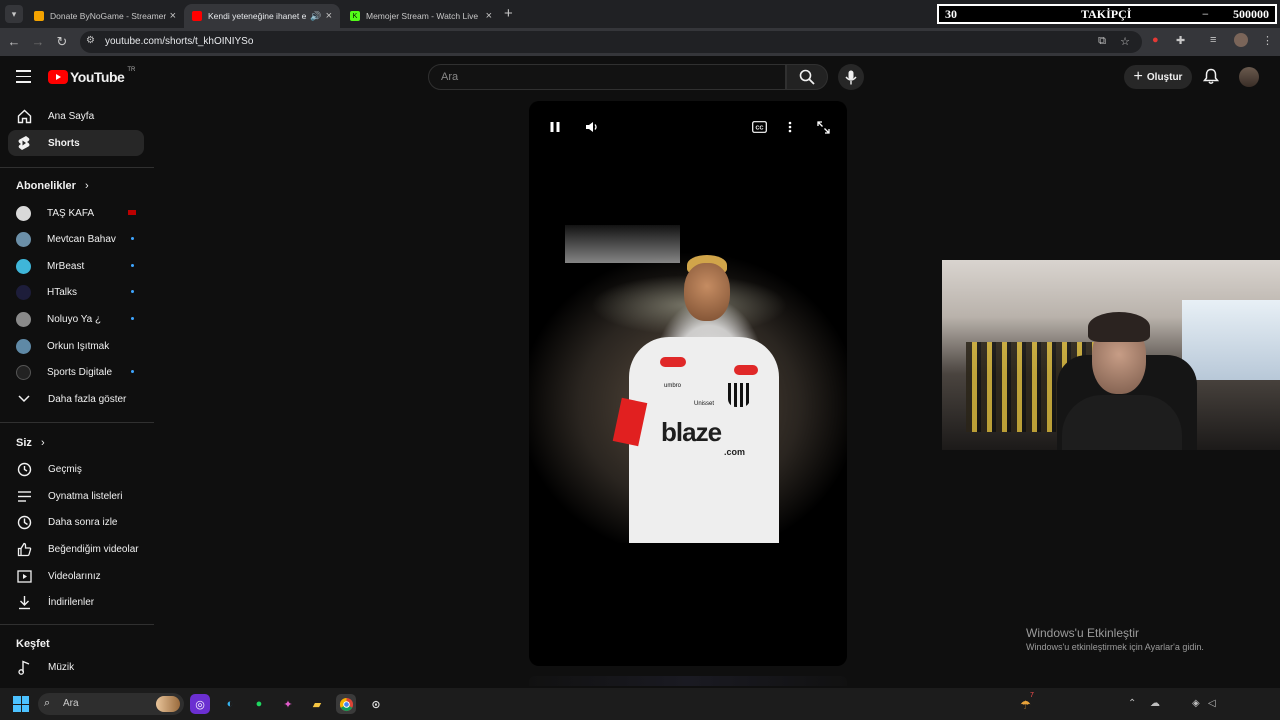 This screenshot has width=1280, height=720. Describe the element at coordinates (607, 77) in the screenshot. I see `search-input: Ara` at that location.